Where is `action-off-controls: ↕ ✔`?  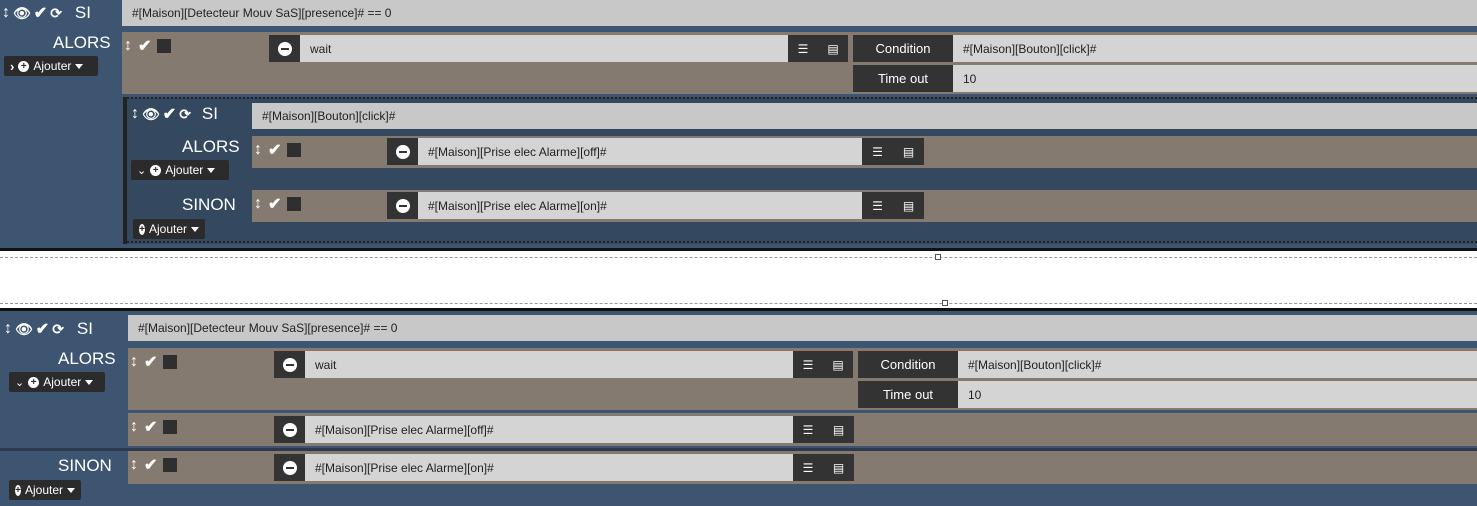
action-off-controls: ↕ ✔ is located at coordinates (154, 427).